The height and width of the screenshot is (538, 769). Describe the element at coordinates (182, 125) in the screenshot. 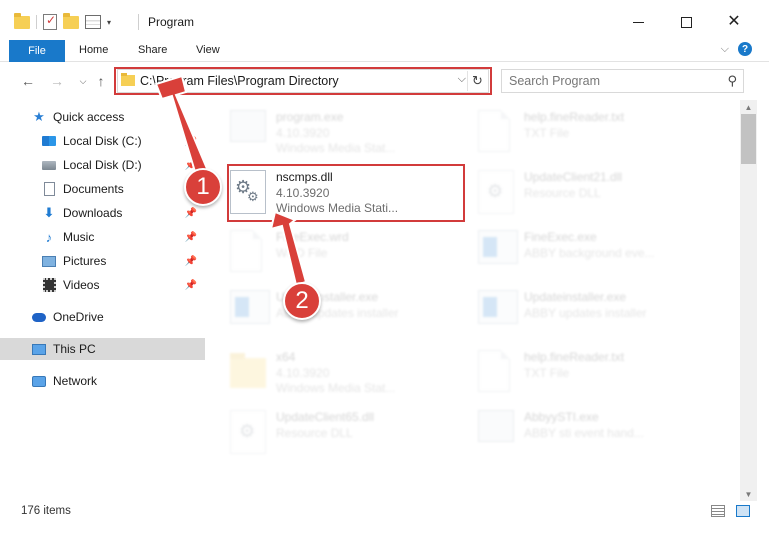

I see `arrow-to-address-bar` at that location.